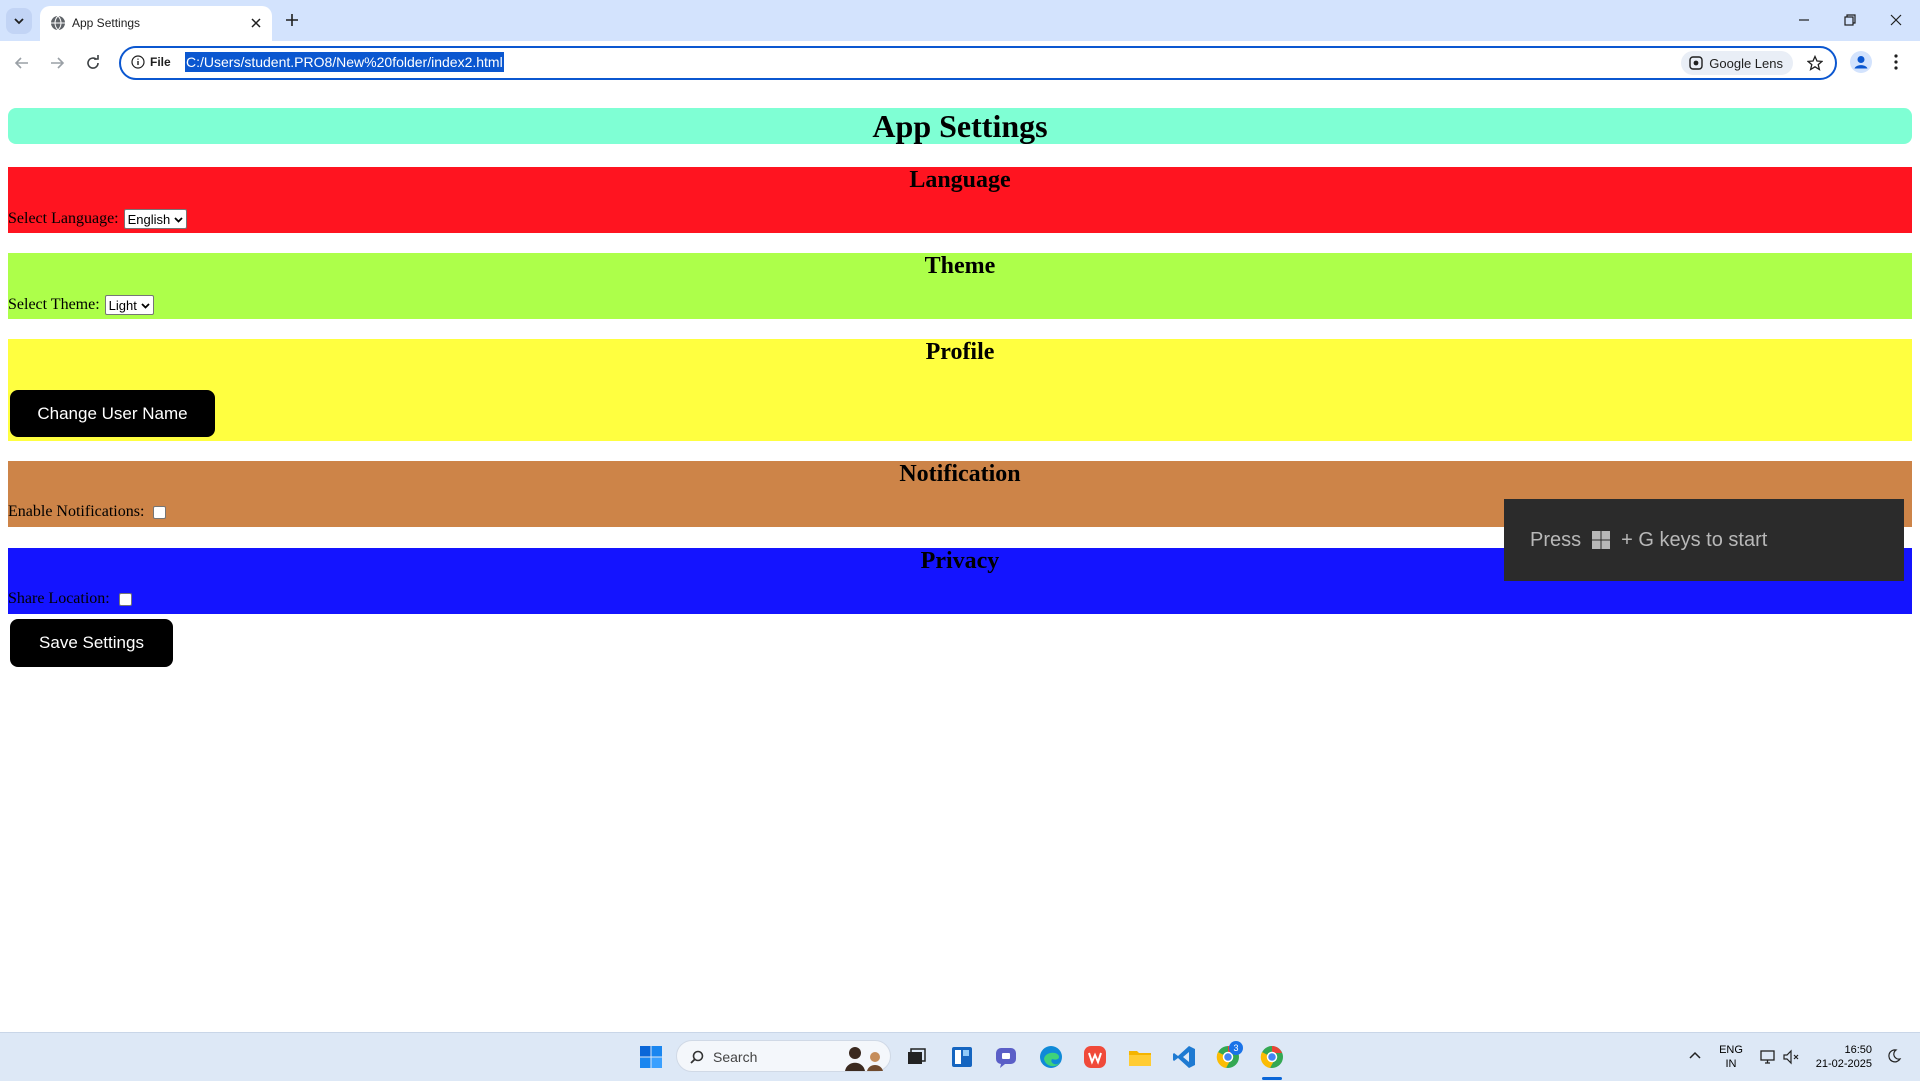 The height and width of the screenshot is (1081, 1920). Describe the element at coordinates (1095, 1057) in the screenshot. I see `wps-office-icon` at that location.